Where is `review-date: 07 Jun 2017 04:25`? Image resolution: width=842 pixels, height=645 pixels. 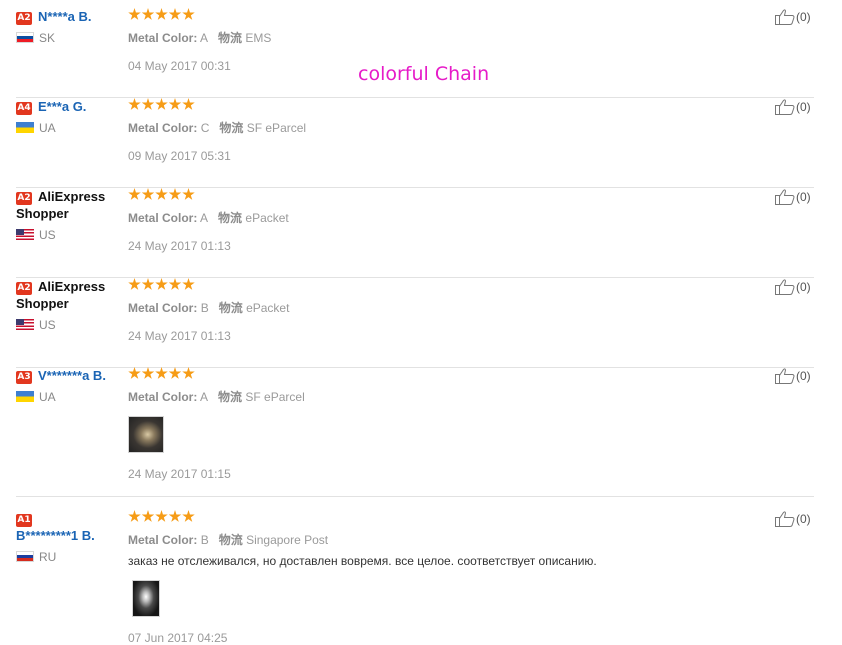 review-date: 07 Jun 2017 04:25 is located at coordinates (178, 638).